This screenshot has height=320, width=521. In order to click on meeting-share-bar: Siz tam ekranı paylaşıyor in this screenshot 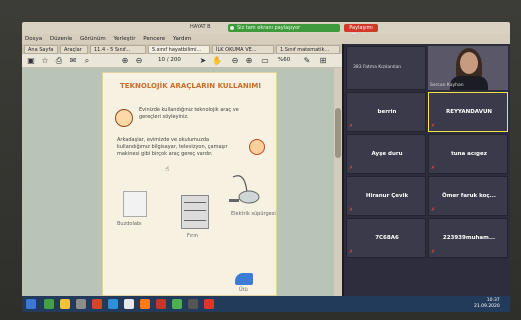, I will do `click(284, 28)`.